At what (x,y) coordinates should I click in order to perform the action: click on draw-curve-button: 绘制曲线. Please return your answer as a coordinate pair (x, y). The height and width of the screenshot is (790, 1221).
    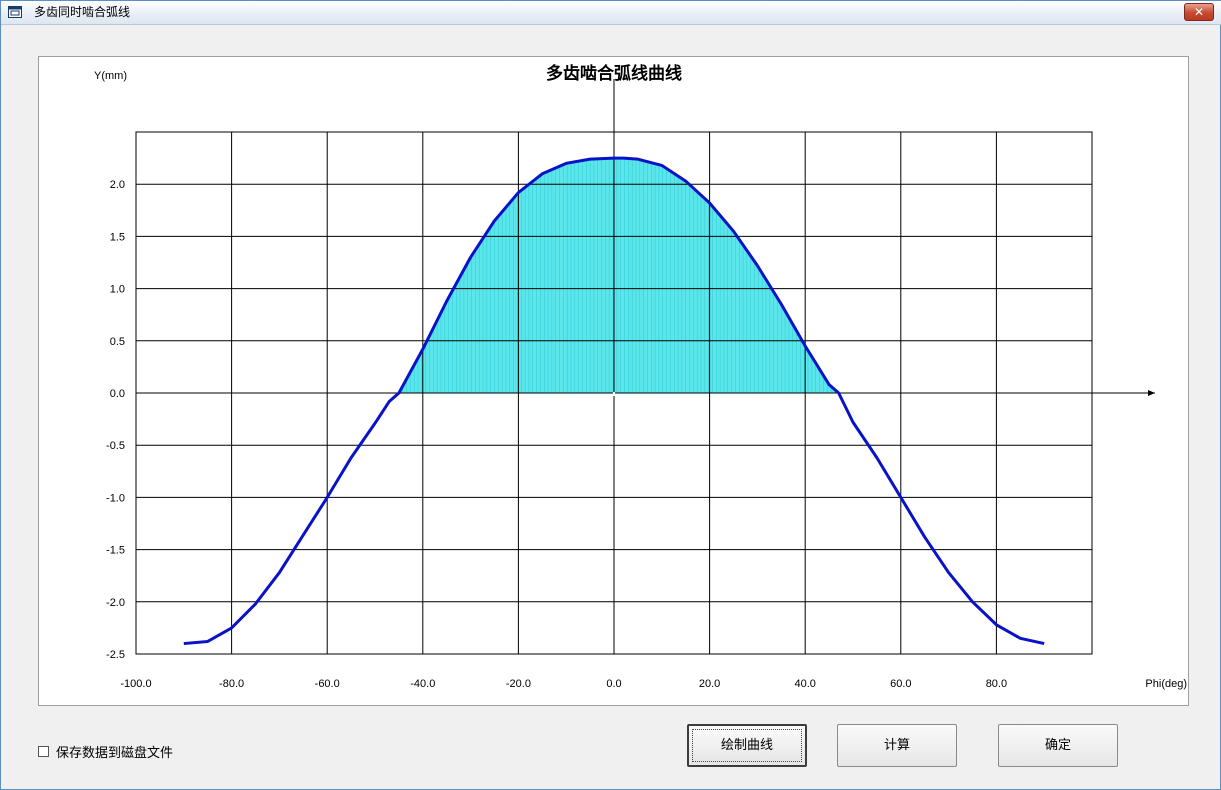
    Looking at the image, I should click on (747, 745).